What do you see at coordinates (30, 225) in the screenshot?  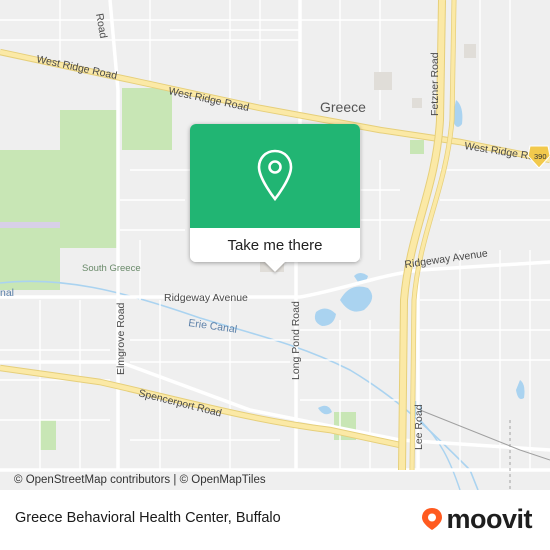 I see `runway` at bounding box center [30, 225].